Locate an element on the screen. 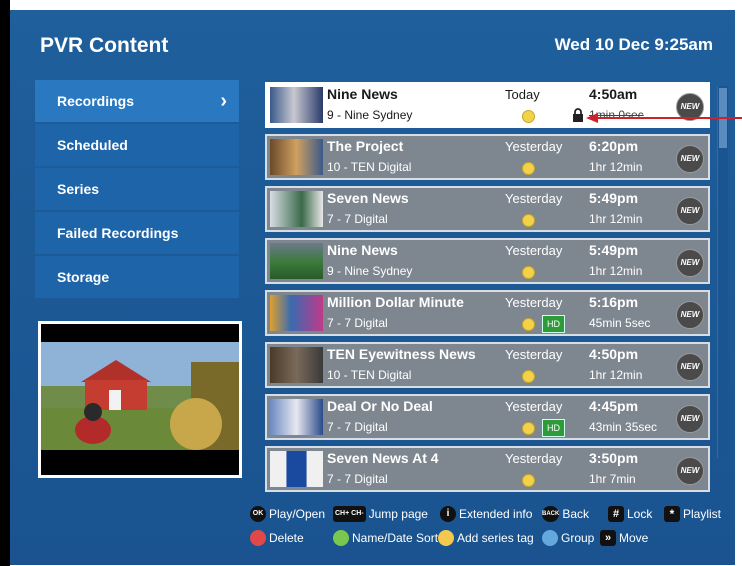 This screenshot has height=566, width=742. legend-play: OK Play/Open is located at coordinates (287, 514).